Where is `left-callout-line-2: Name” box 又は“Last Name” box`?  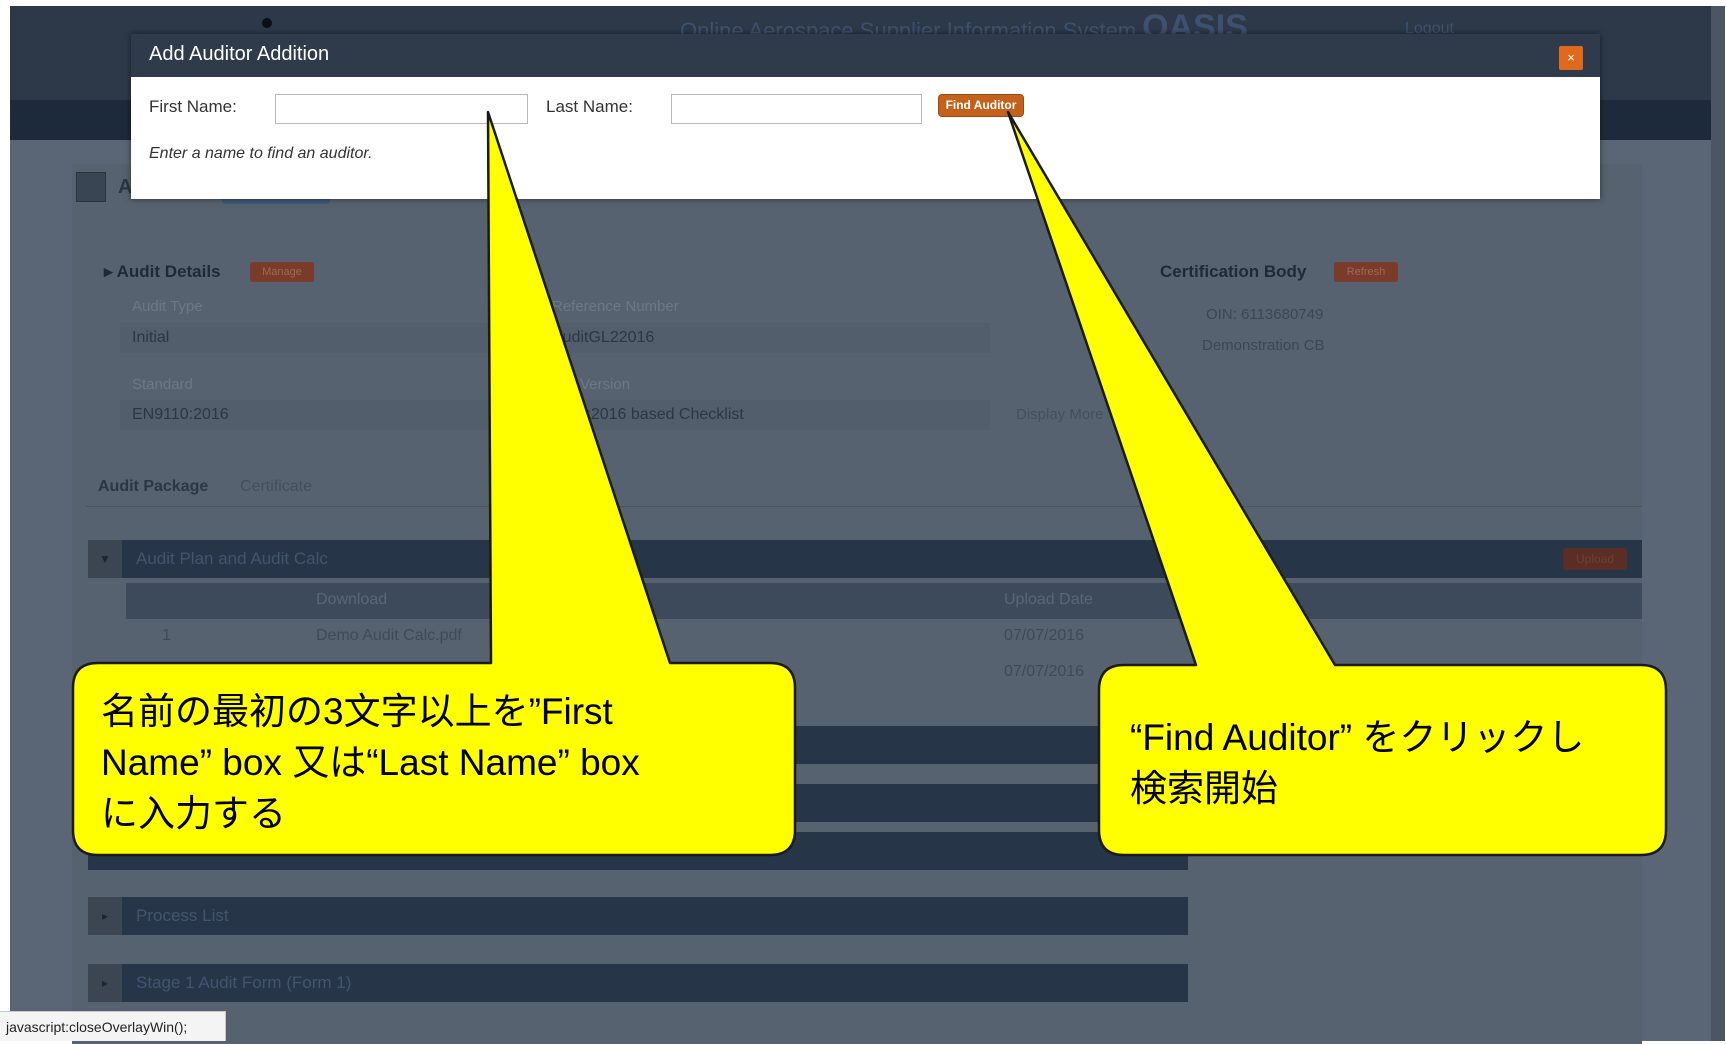 left-callout-line-2: Name” box 又は“Last Name” box is located at coordinates (370, 762).